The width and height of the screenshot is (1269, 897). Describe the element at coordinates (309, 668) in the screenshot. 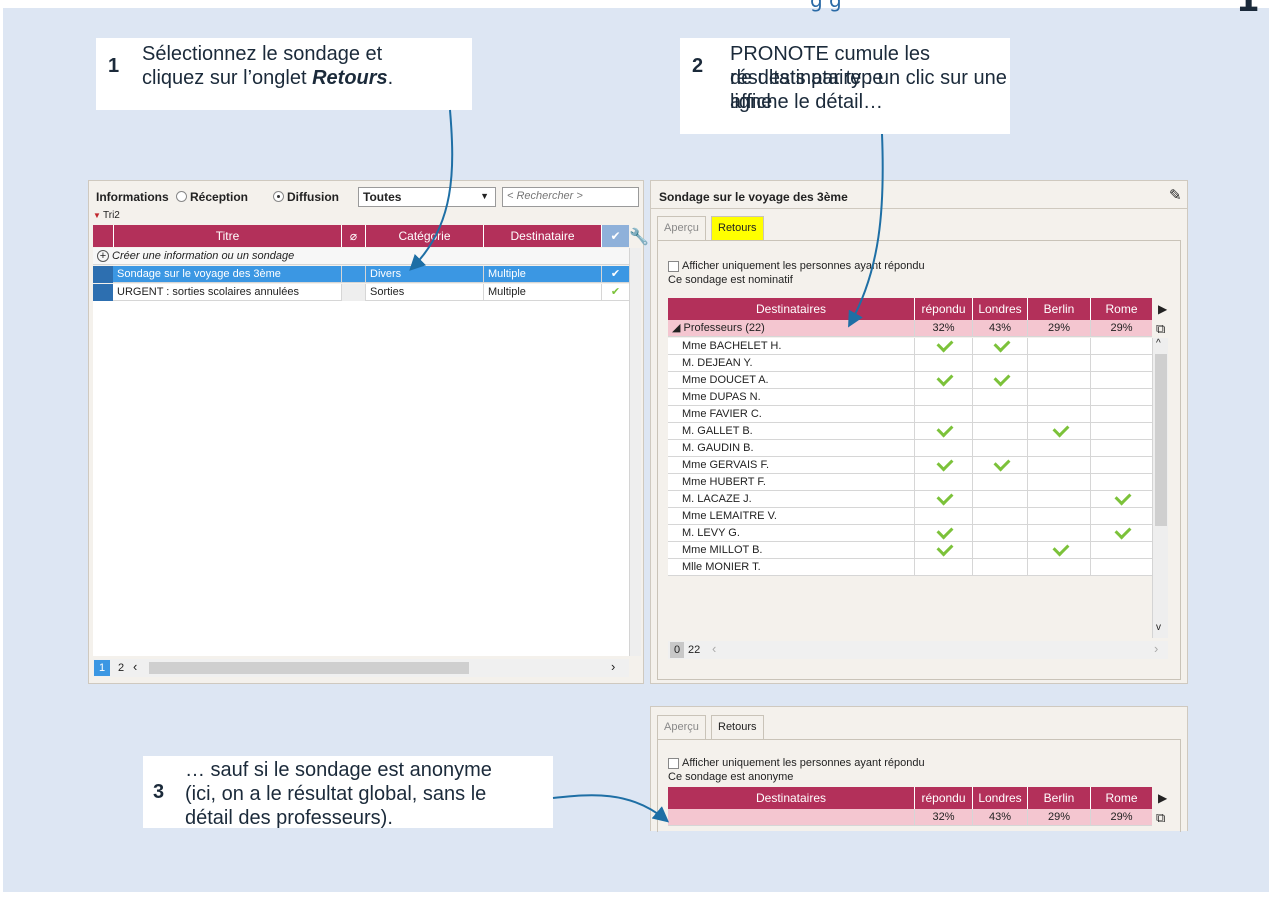

I see `scrollbar-horizontal-thumb` at that location.